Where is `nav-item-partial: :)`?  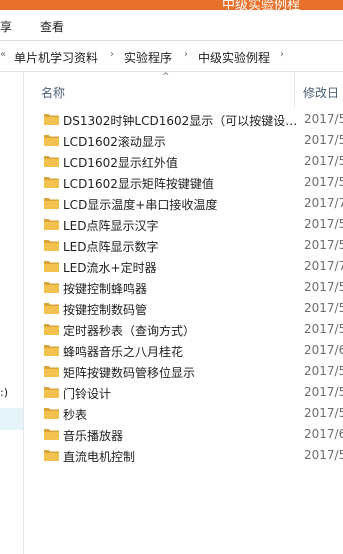 nav-item-partial: :) is located at coordinates (4, 392).